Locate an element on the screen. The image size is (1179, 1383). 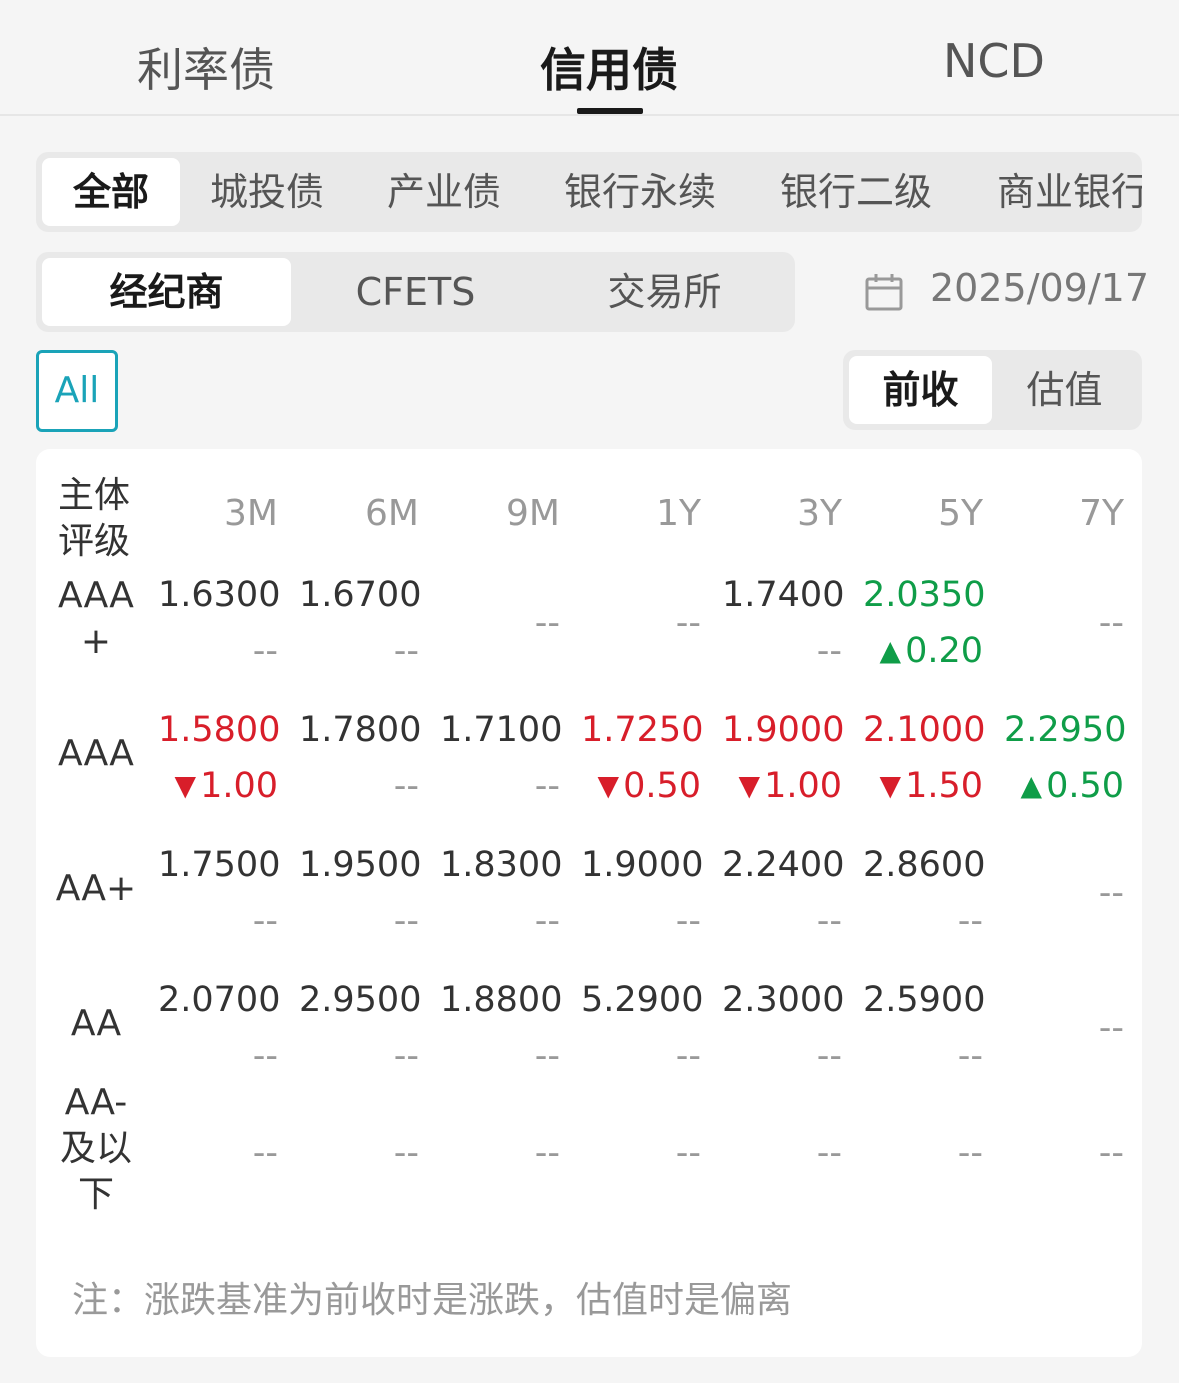
tab-rate-bonds: 利率债 is located at coordinates (206, 67).